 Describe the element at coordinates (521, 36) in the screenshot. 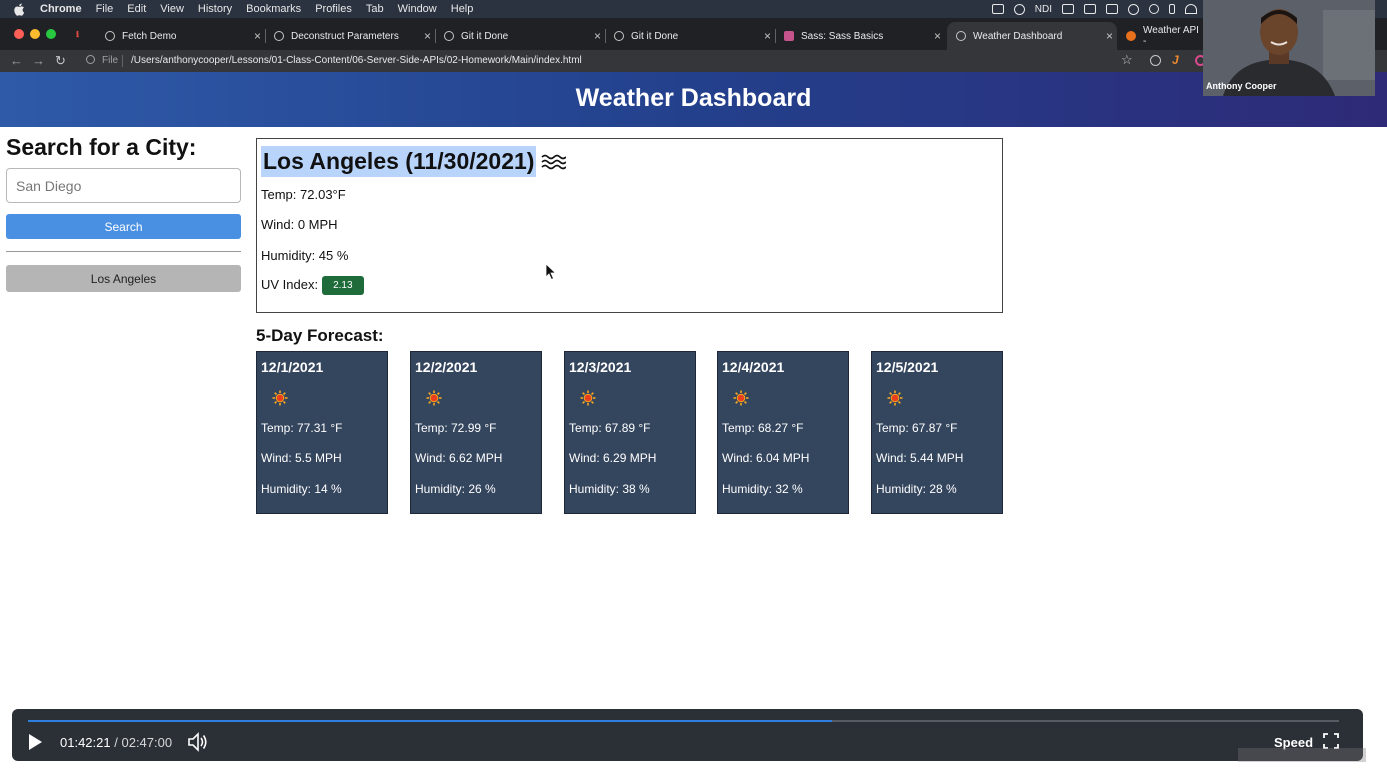

I see `tab-git-it-done: Git it Done ×` at that location.